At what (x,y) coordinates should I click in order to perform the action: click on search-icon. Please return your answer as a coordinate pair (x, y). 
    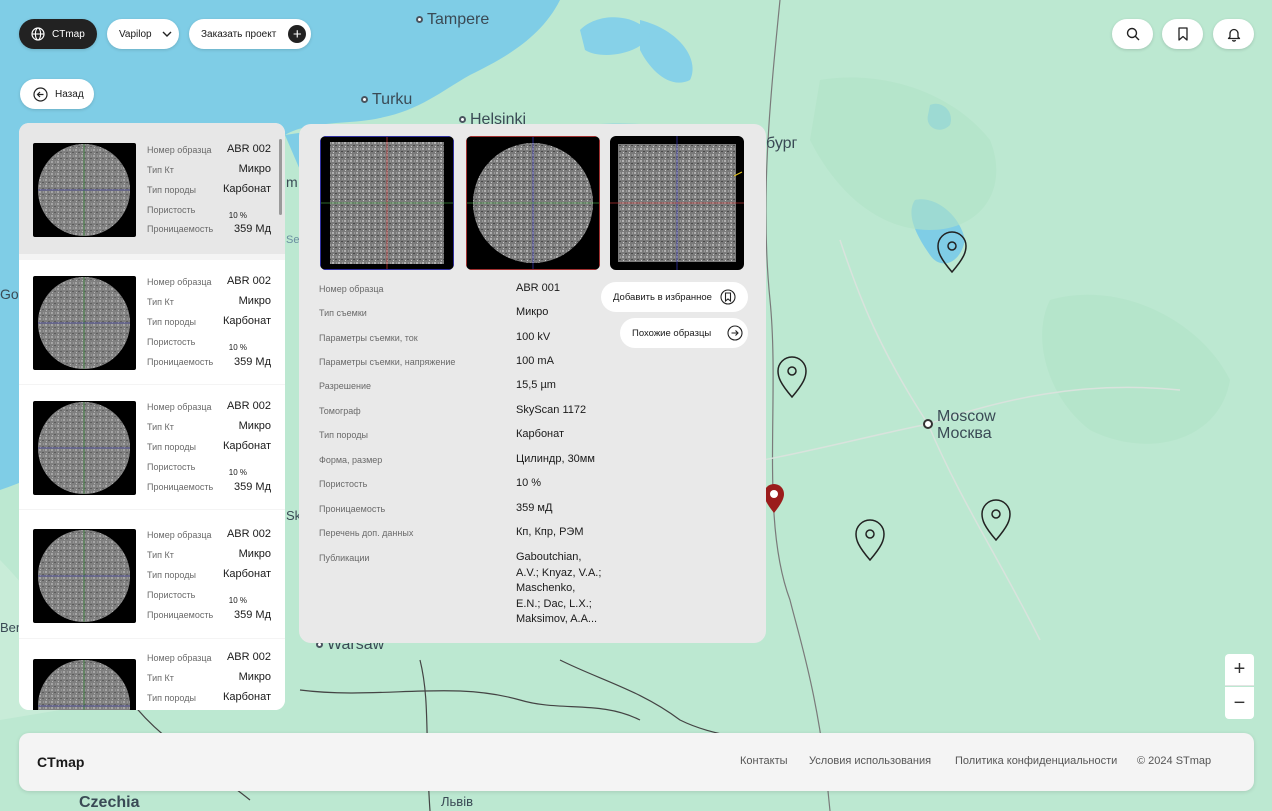
    Looking at the image, I should click on (1132, 34).